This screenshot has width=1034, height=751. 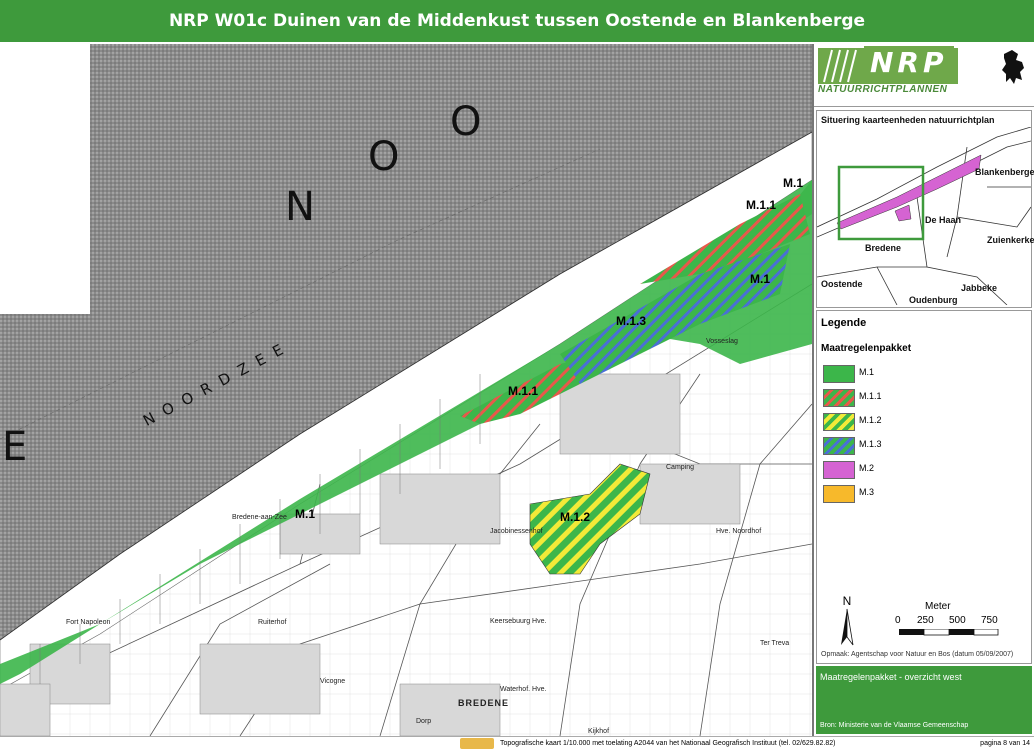 What do you see at coordinates (923, 374) in the screenshot?
I see `legend-item-m1: M.1` at bounding box center [923, 374].